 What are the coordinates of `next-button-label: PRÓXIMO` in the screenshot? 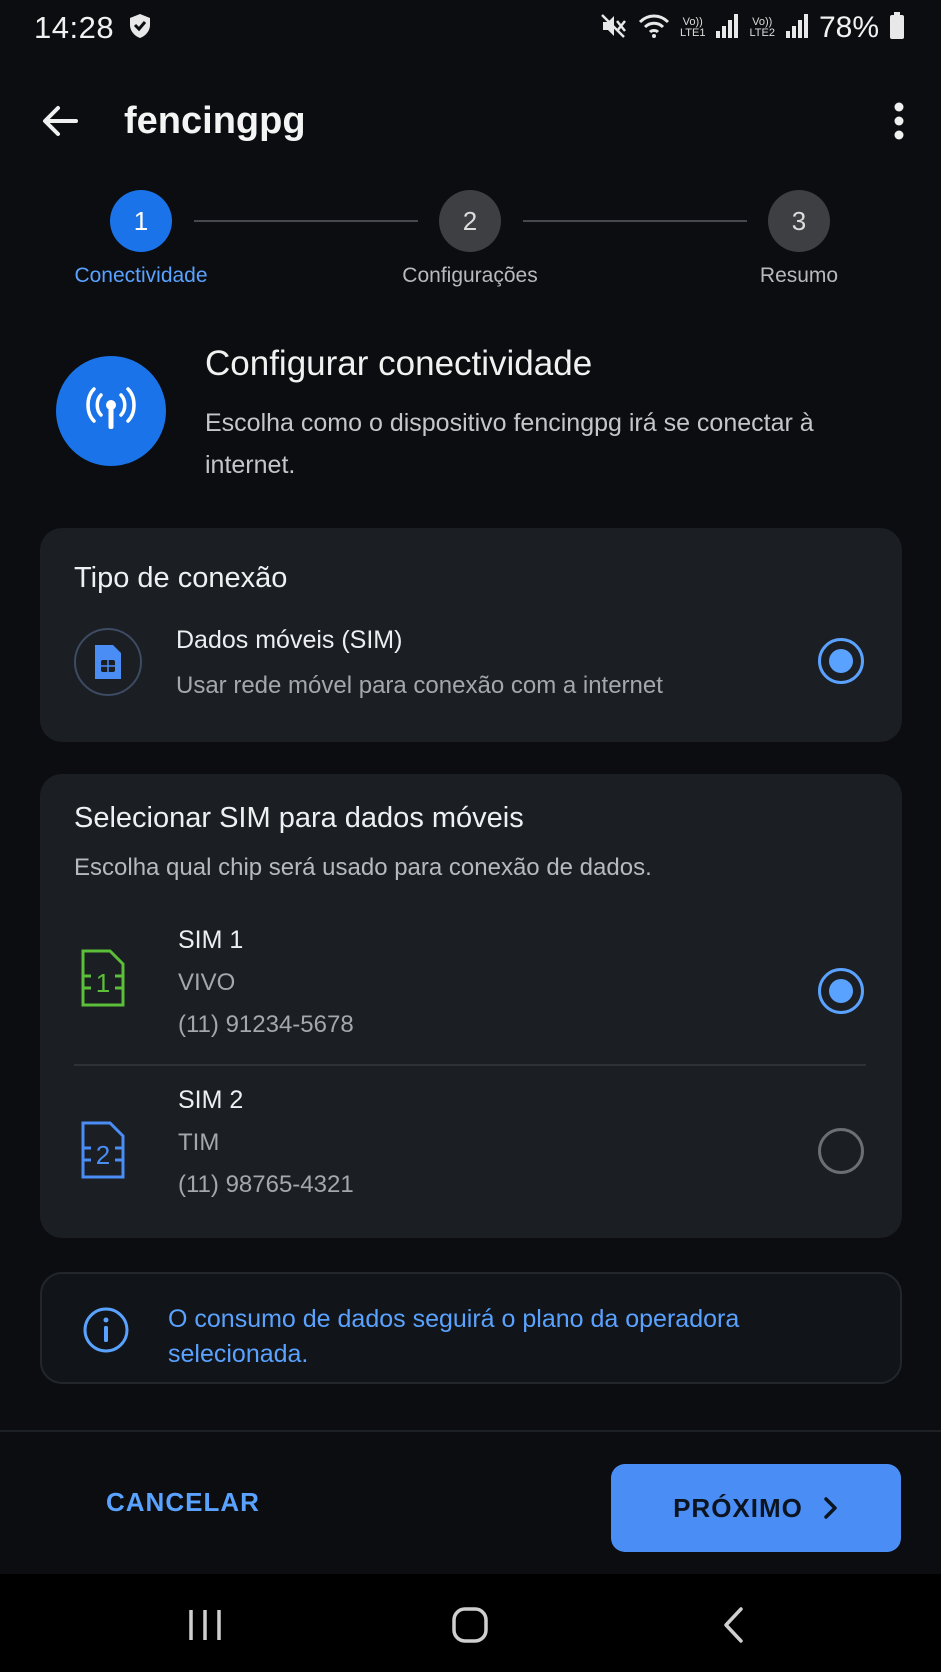 It's located at (738, 1507).